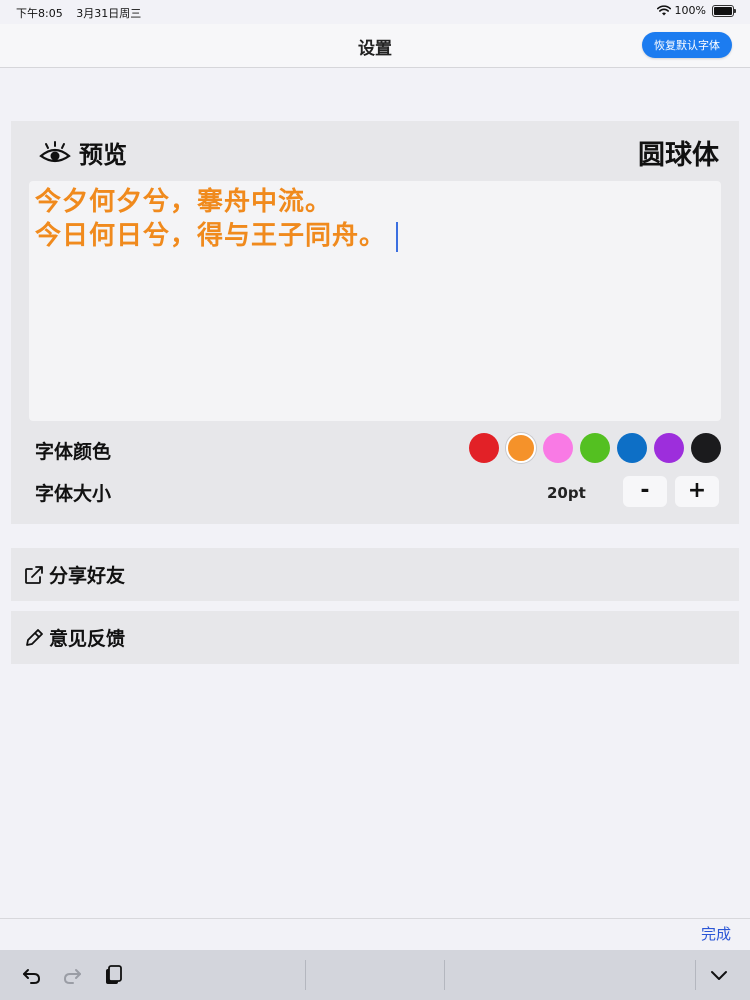 This screenshot has width=750, height=1000. I want to click on done-button: 完成, so click(716, 933).